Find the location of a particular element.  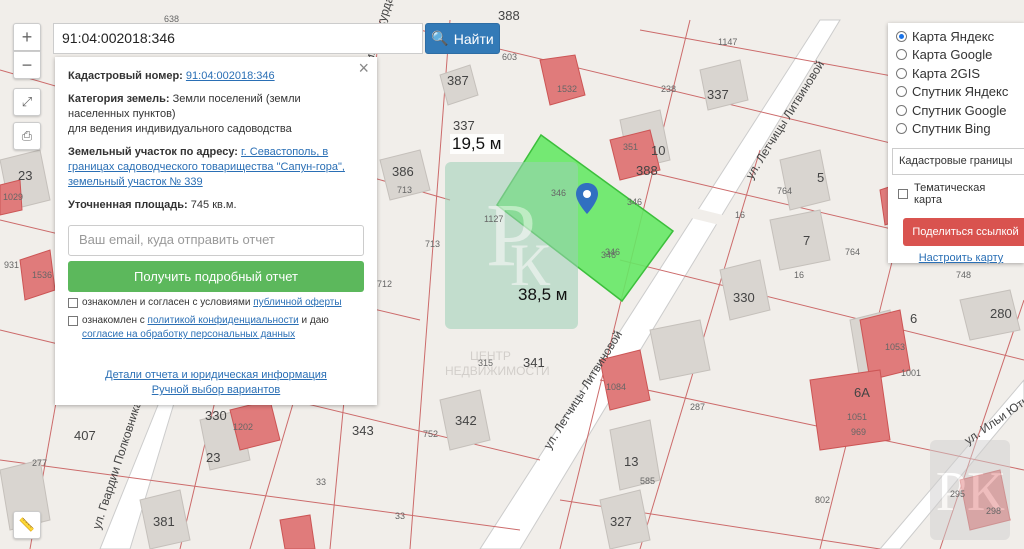

consent-privacy-text: ознакомлен с is located at coordinates (115, 320).